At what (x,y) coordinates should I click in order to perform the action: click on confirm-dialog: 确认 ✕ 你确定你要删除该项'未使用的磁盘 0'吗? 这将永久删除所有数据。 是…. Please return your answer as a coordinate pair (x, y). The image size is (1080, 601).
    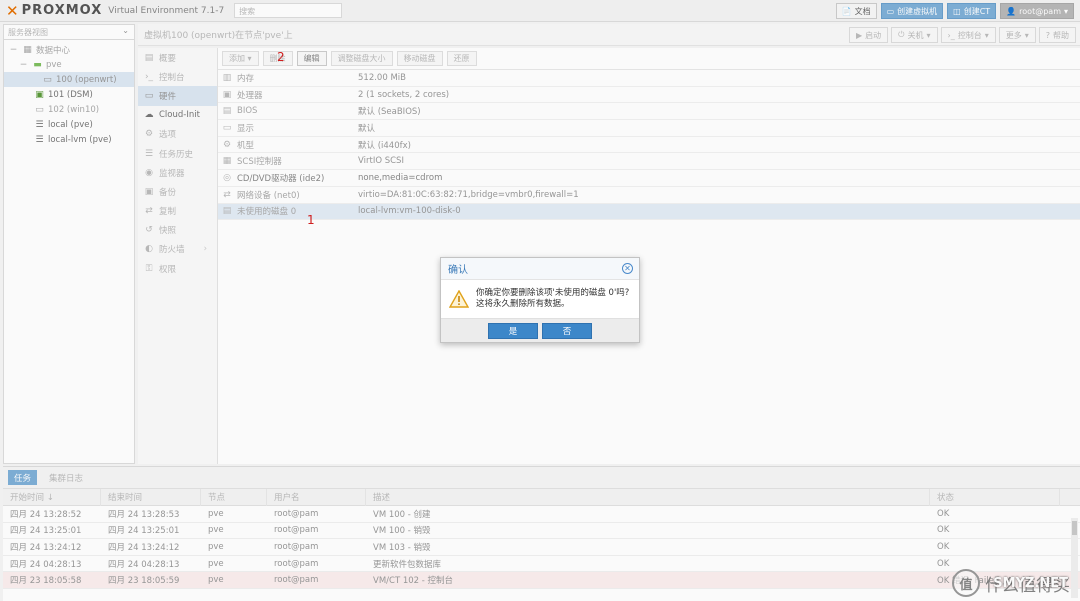
    Looking at the image, I should click on (540, 300).